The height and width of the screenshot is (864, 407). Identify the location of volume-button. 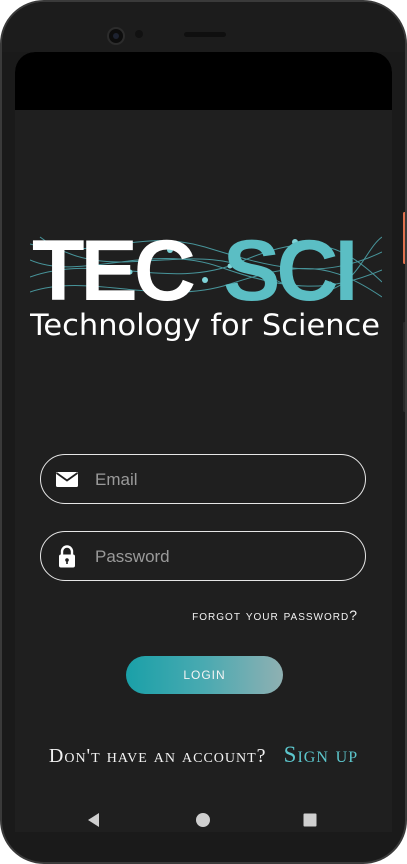
(404, 367).